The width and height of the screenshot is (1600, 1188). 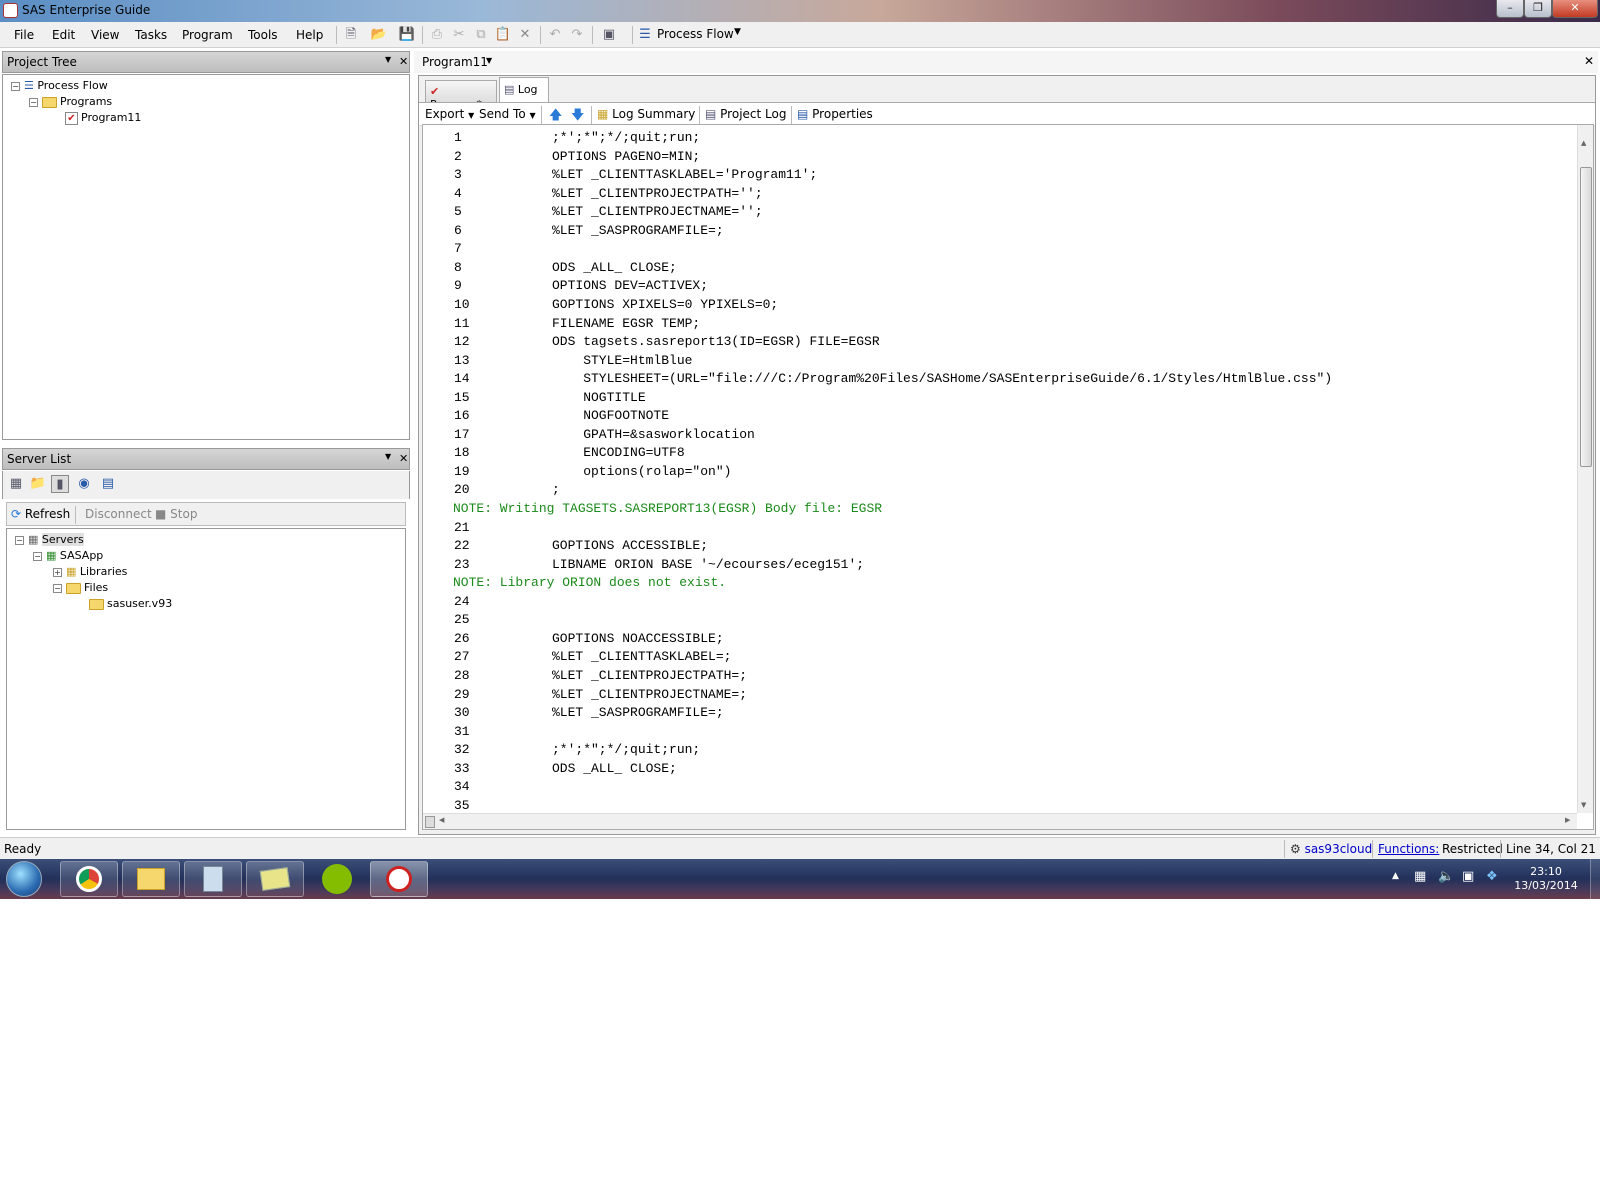 What do you see at coordinates (108, 484) in the screenshot?
I see `document-icon: ▤` at bounding box center [108, 484].